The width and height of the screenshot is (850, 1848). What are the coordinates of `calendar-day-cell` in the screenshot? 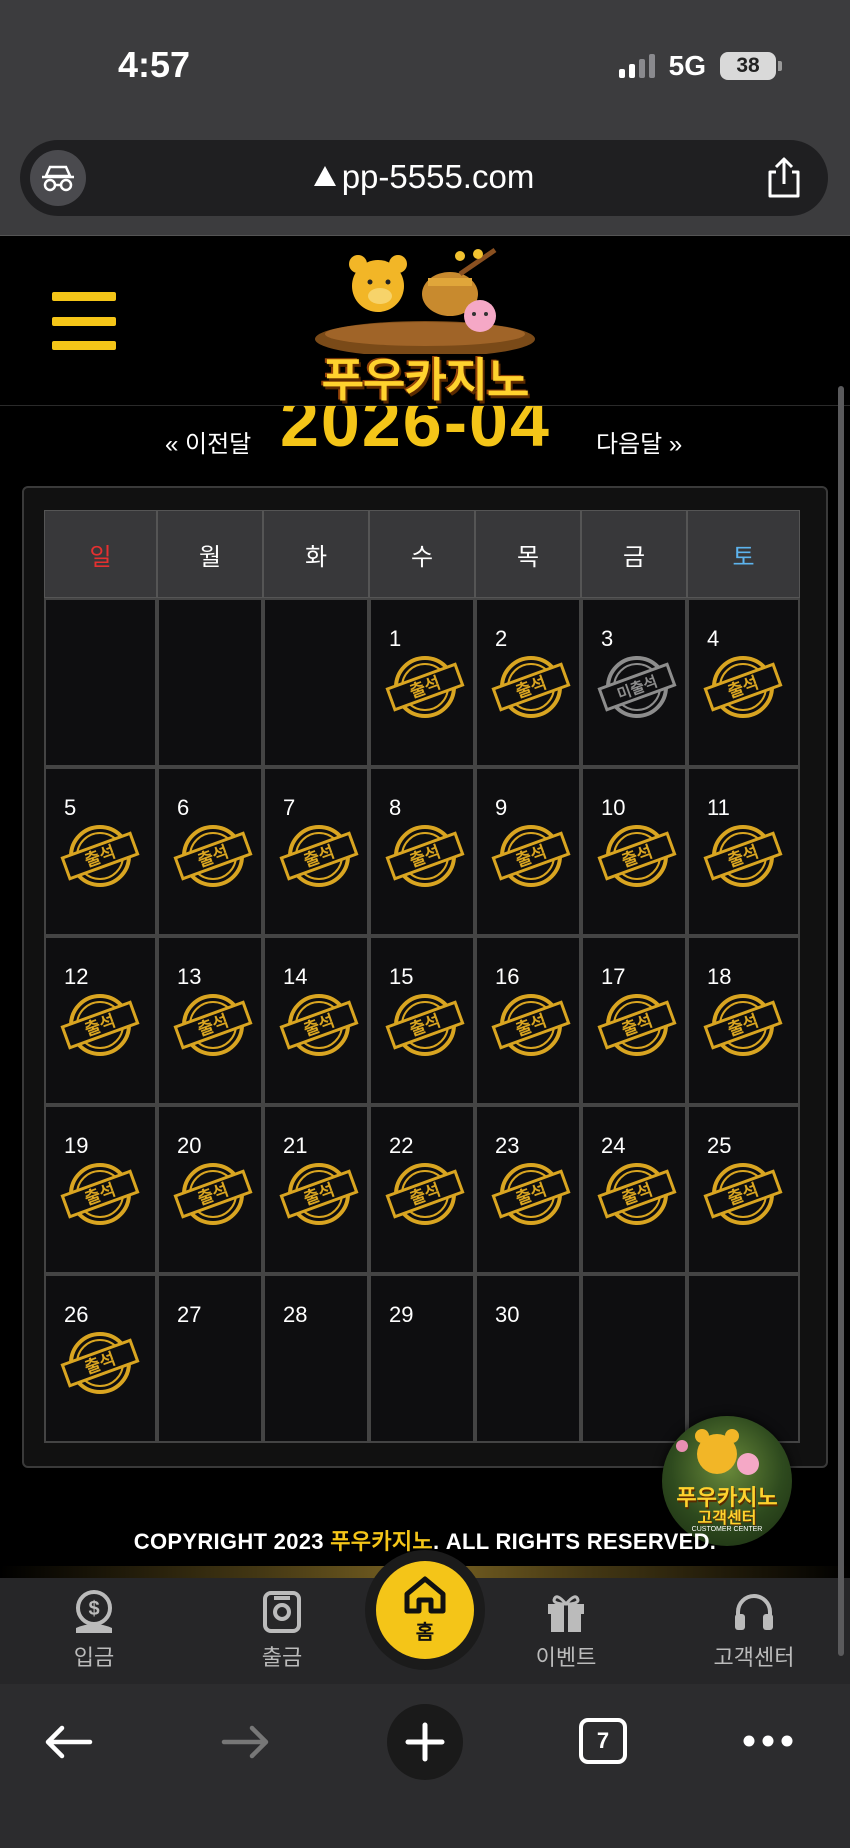 It's located at (634, 1358).